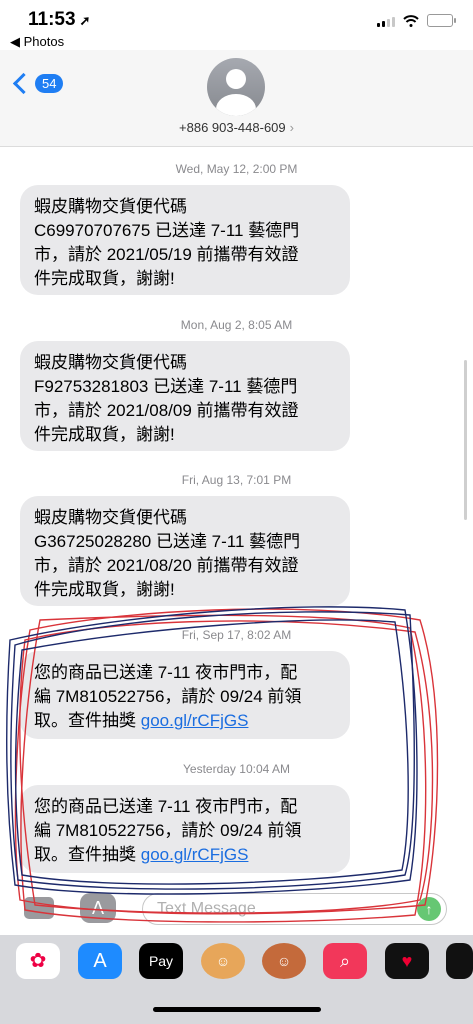  I want to click on chevron-right-icon: ›, so click(291, 127).